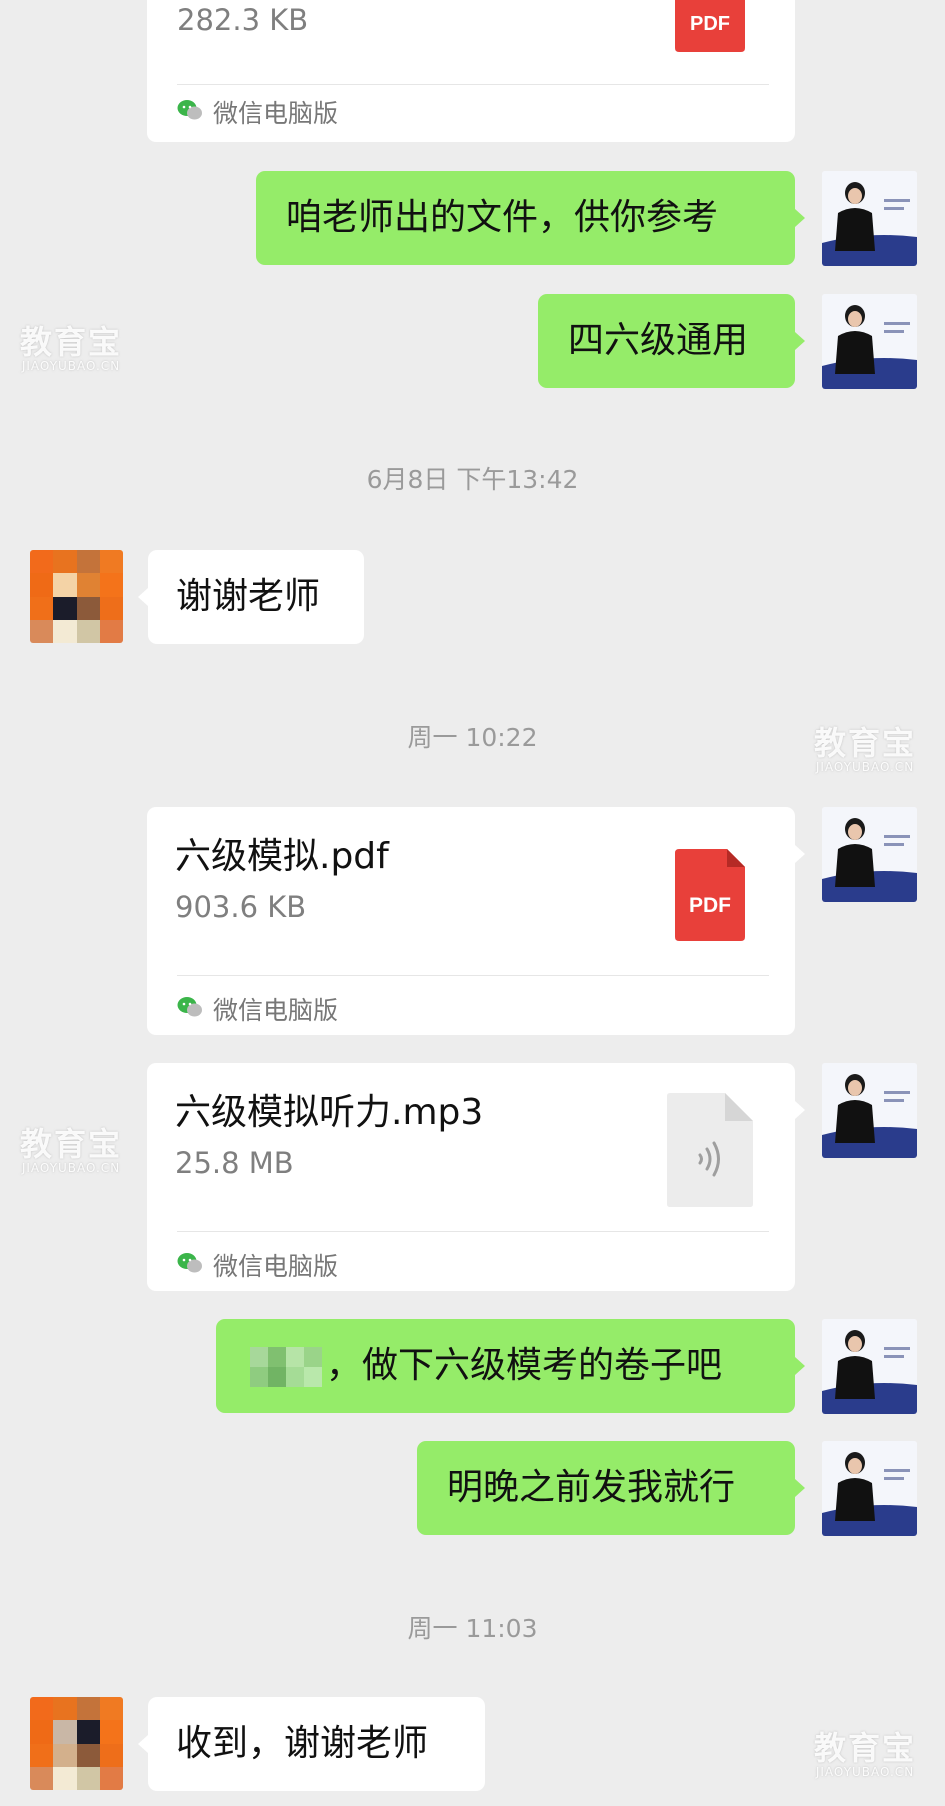 This screenshot has width=945, height=1806. I want to click on message-text: 明晚之前发我就行, so click(591, 1487).